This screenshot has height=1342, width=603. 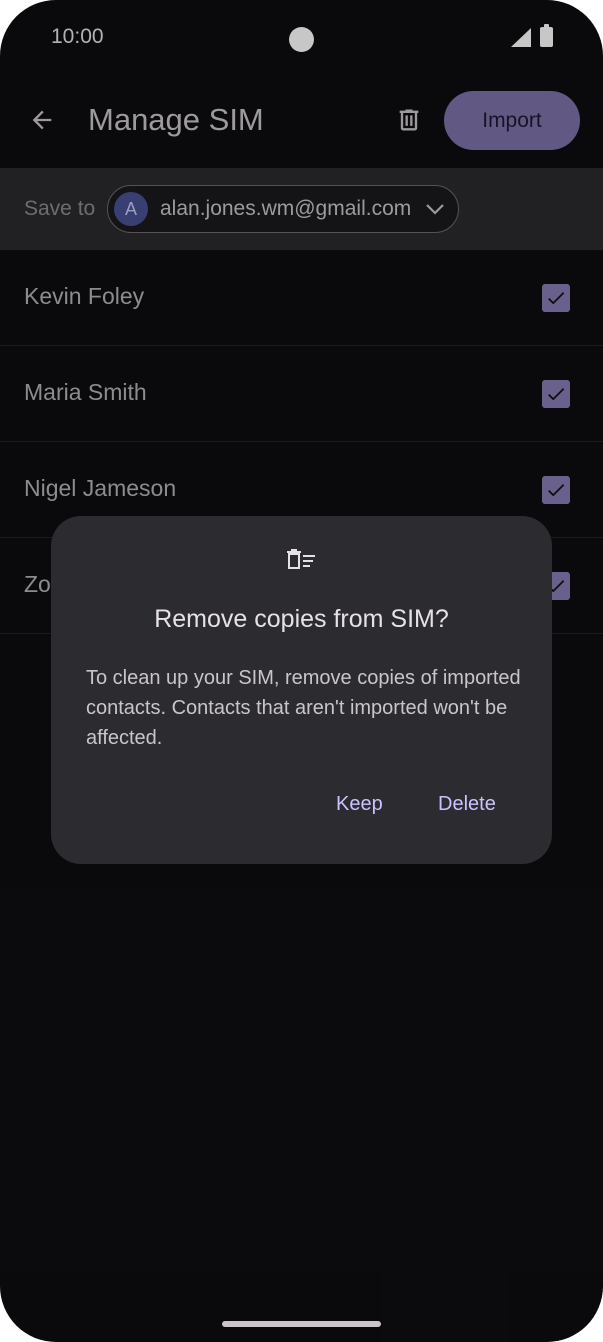 I want to click on dialog-title: Remove copies from SIM?, so click(x=301, y=619).